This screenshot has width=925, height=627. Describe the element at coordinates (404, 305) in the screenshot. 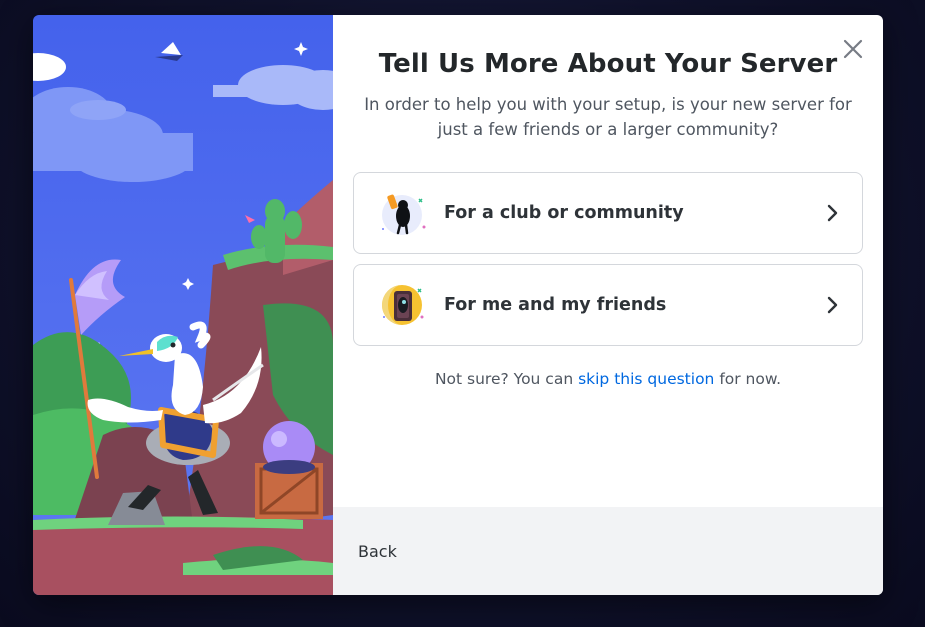

I see `friends-icon` at that location.